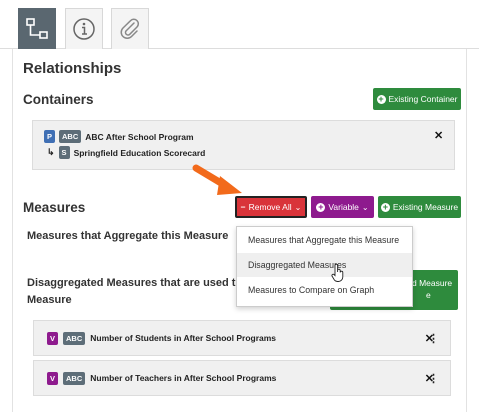 This screenshot has height=412, width=479. Describe the element at coordinates (64, 152) in the screenshot. I see `type-badge-s: S` at that location.